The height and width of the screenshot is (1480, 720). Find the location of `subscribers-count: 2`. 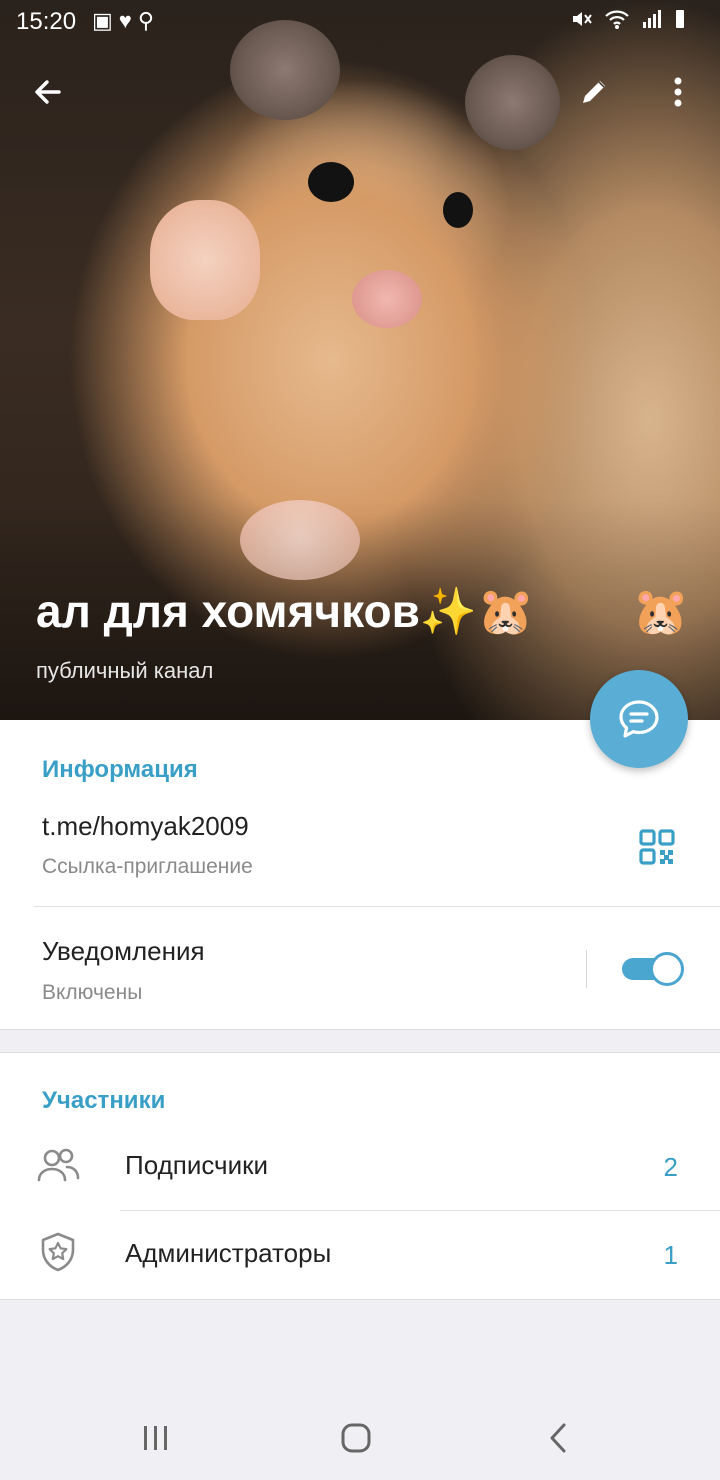

subscribers-count: 2 is located at coordinates (670, 1167).